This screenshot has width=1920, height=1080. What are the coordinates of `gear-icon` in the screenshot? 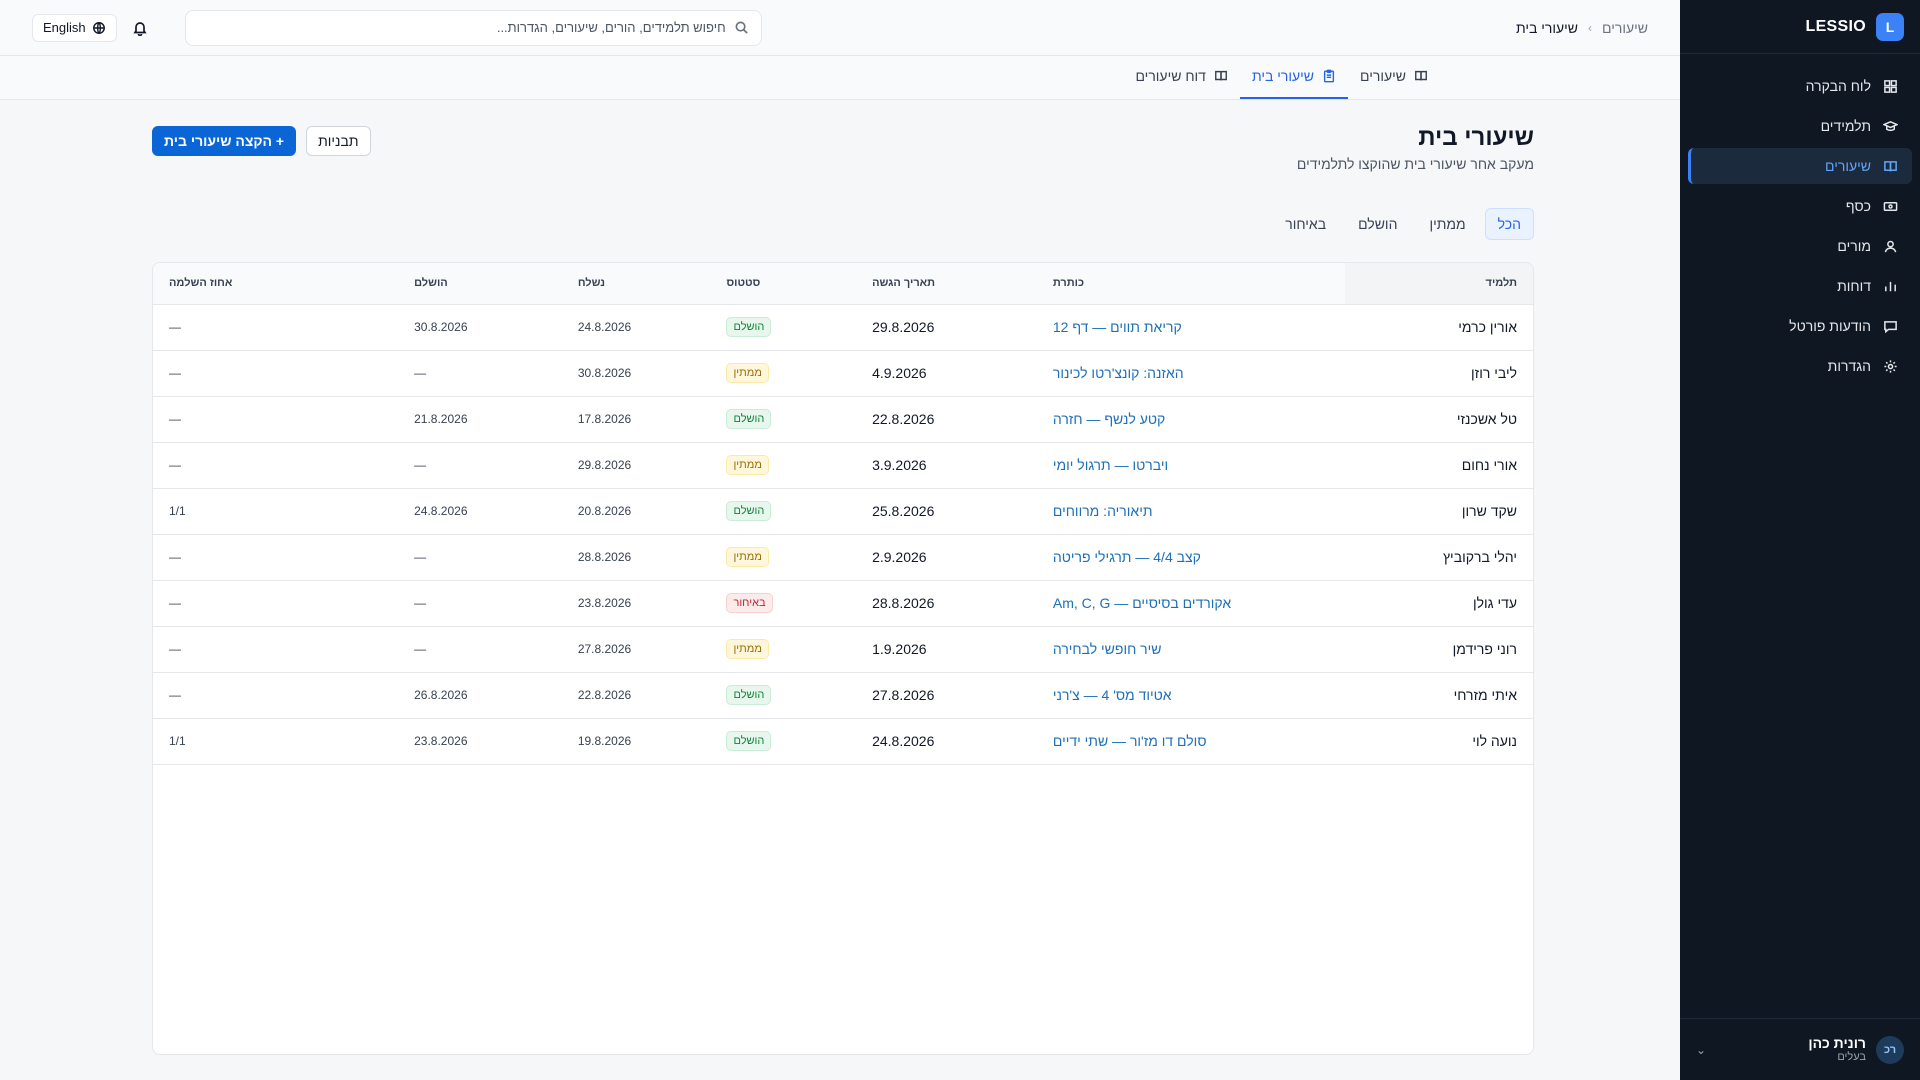 It's located at (1890, 366).